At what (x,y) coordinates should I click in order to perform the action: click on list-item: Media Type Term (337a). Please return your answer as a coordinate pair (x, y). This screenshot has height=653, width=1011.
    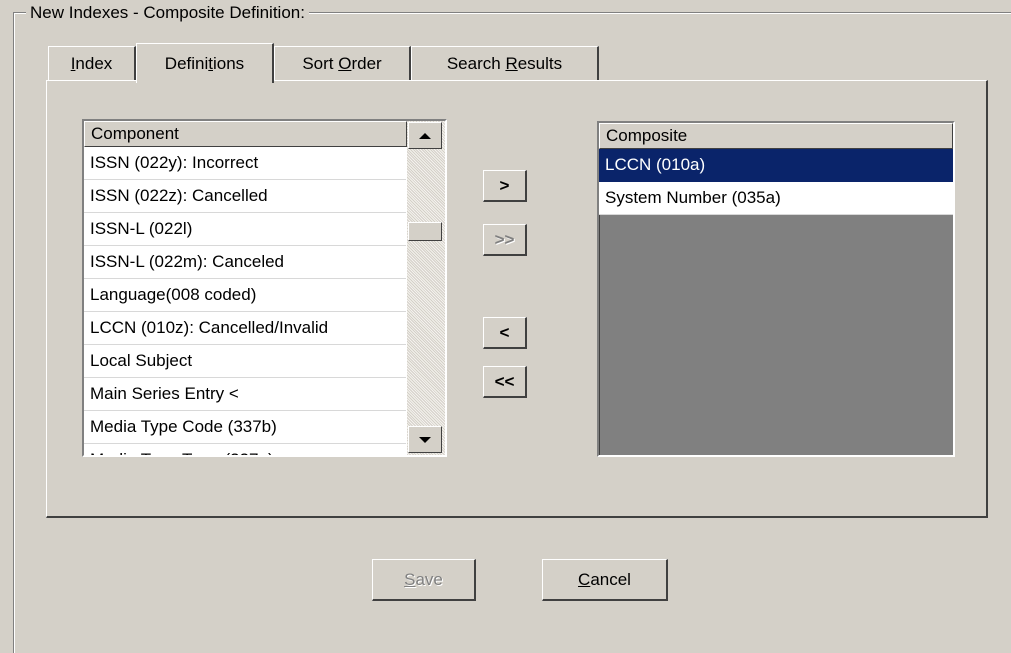
    Looking at the image, I should click on (245, 449).